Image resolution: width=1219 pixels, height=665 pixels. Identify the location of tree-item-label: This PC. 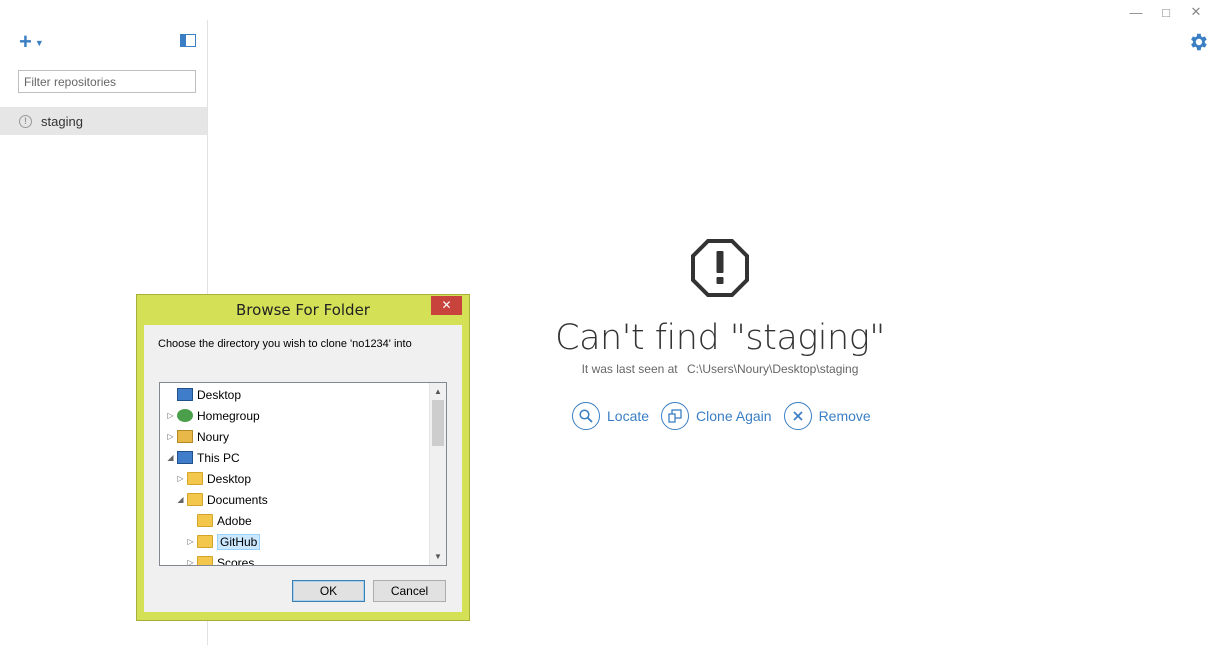
(218, 457).